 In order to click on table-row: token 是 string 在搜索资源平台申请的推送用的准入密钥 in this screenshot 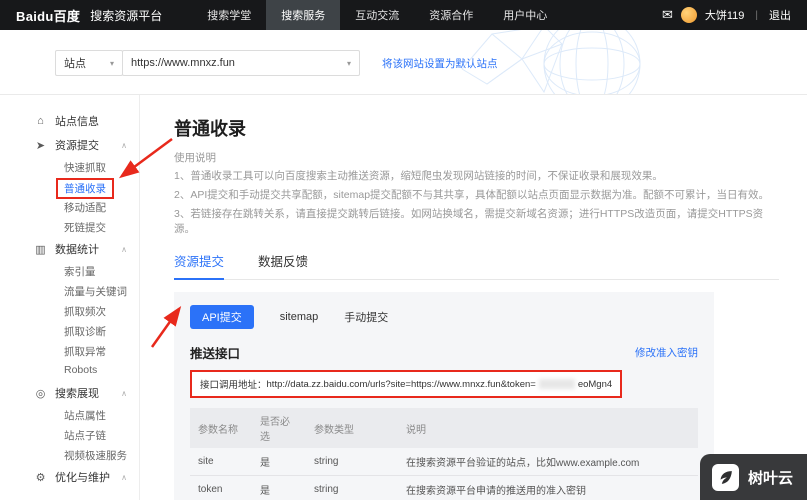, I will do `click(444, 487)`.